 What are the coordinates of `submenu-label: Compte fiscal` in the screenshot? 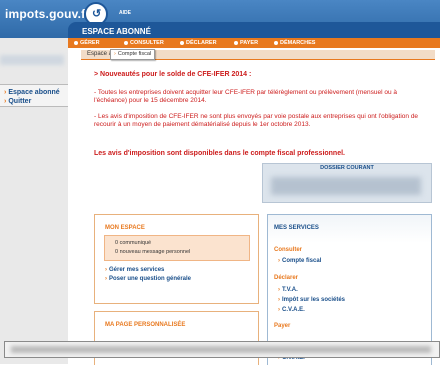 It's located at (134, 54).